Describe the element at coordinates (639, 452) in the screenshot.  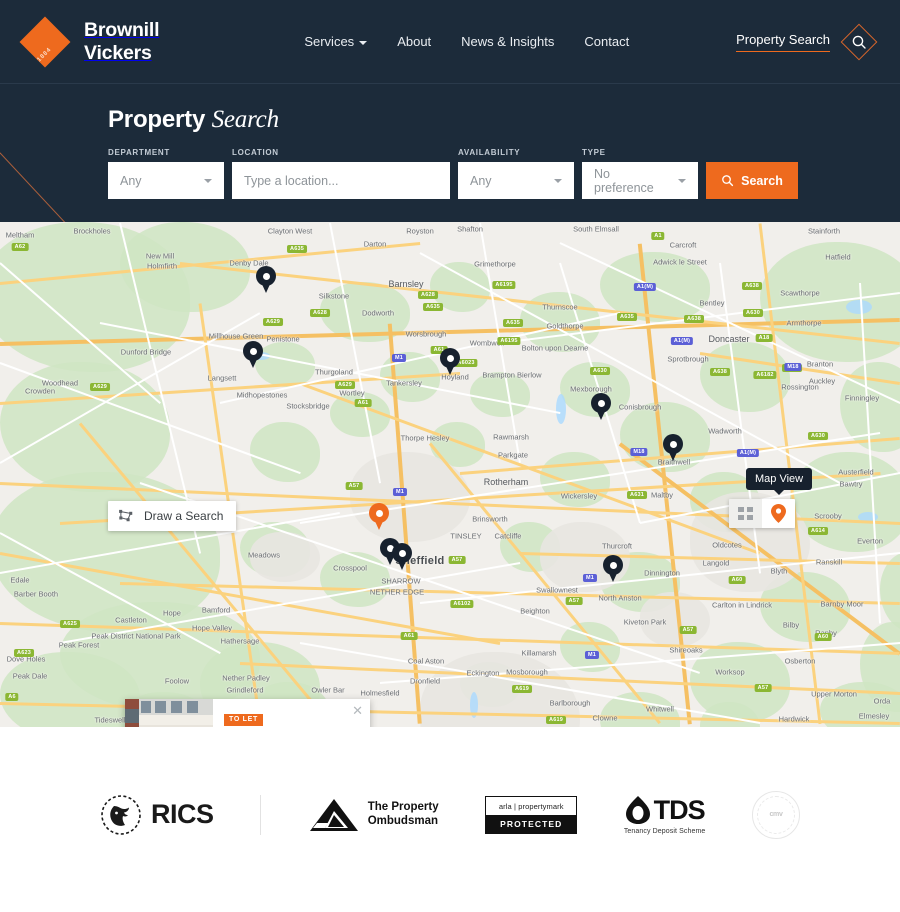
I see `map-road-shield: M18` at that location.